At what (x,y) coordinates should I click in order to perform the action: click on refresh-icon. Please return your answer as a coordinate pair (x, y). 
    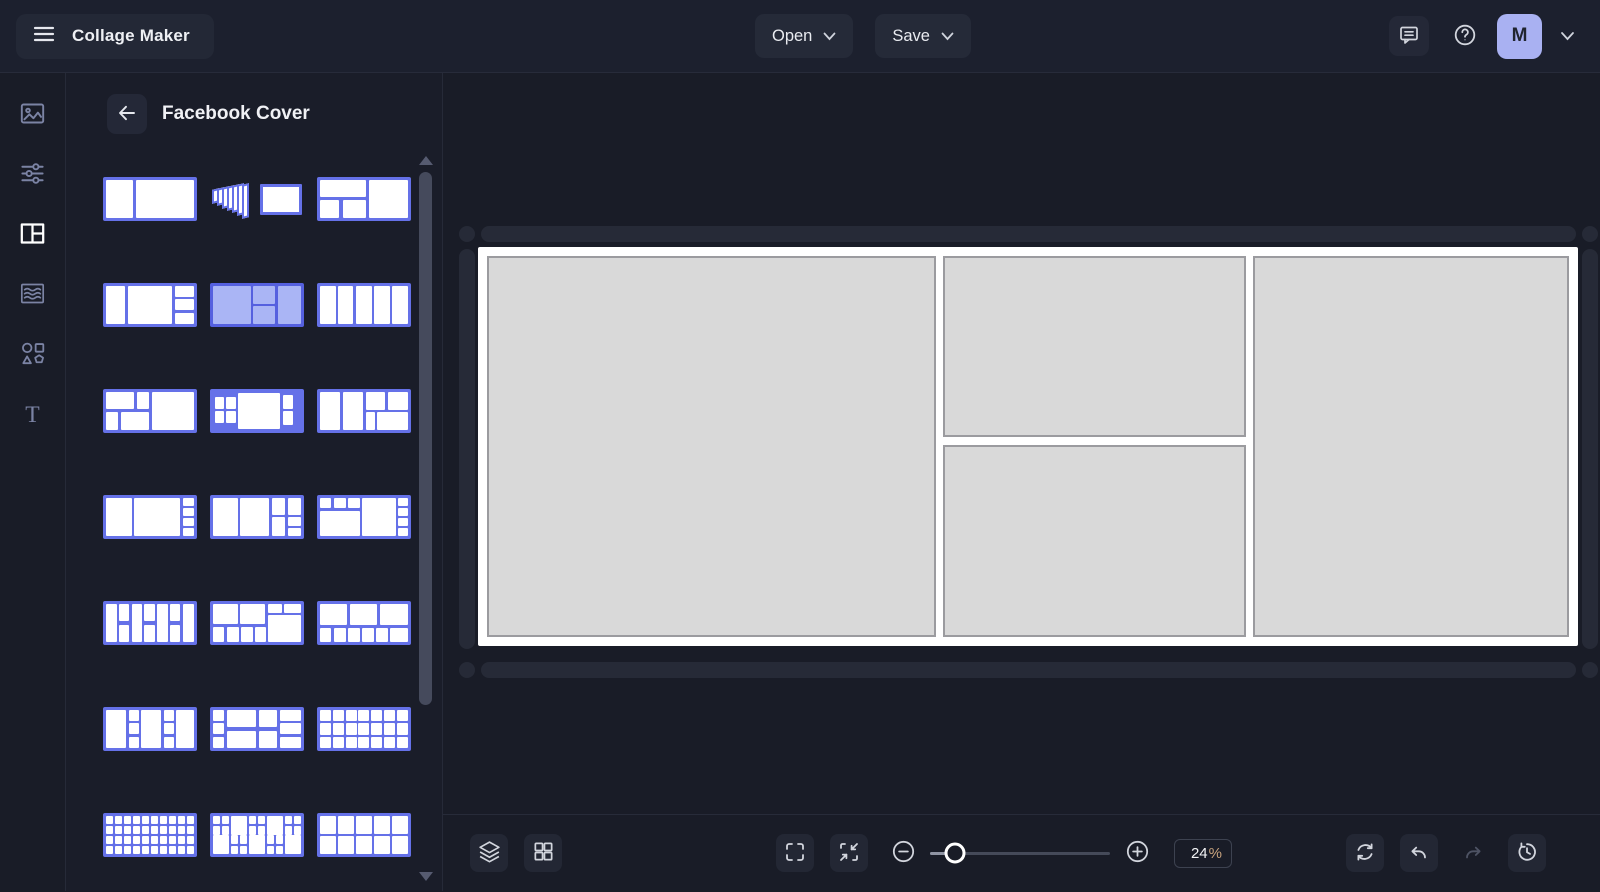
    Looking at the image, I should click on (1365, 853).